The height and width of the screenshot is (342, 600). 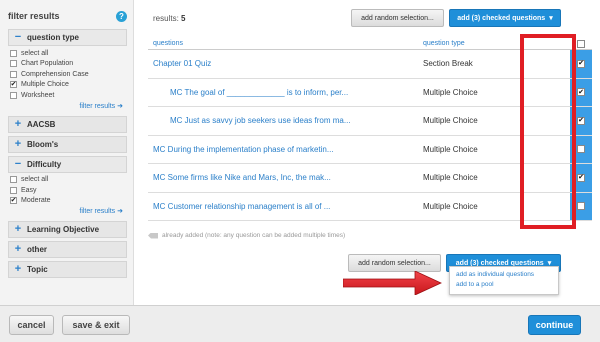 I want to click on select-all-checkbox, so click(x=581, y=43).